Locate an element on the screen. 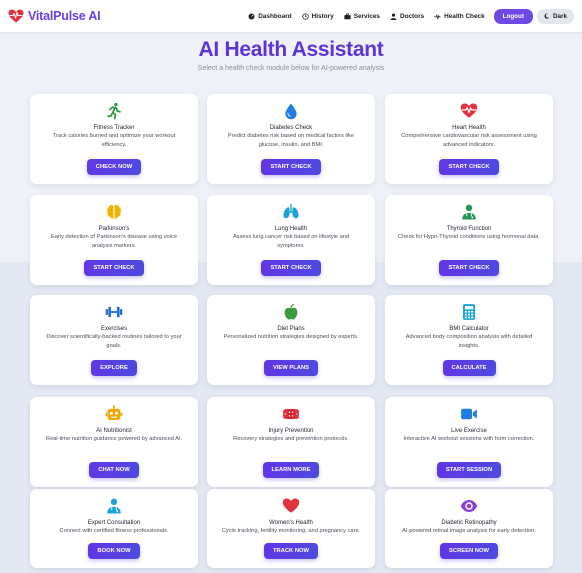 This screenshot has width=582, height=573. card-title: Expert Consultation is located at coordinates (114, 523).